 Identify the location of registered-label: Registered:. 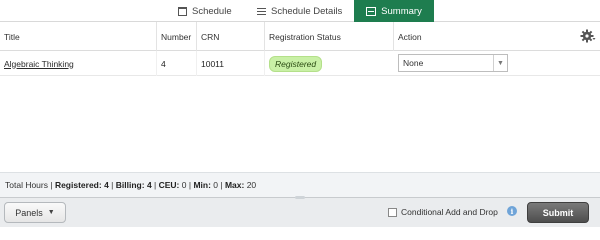
(78, 185).